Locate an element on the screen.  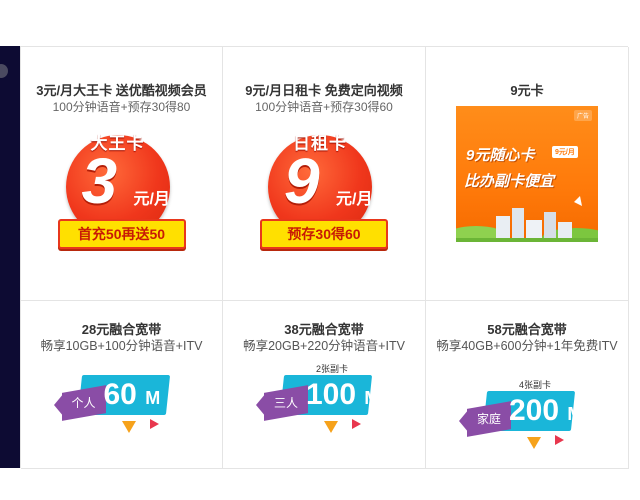
badge-speed: 200 M is located at coordinates (545, 412).